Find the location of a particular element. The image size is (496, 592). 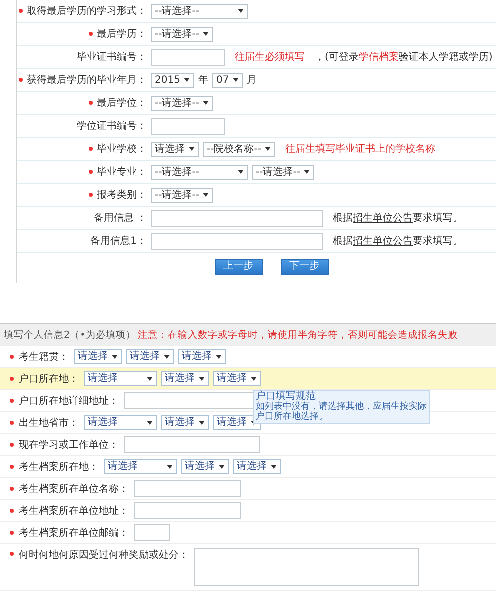

field-label: 毕业证书编号： is located at coordinates (112, 57).